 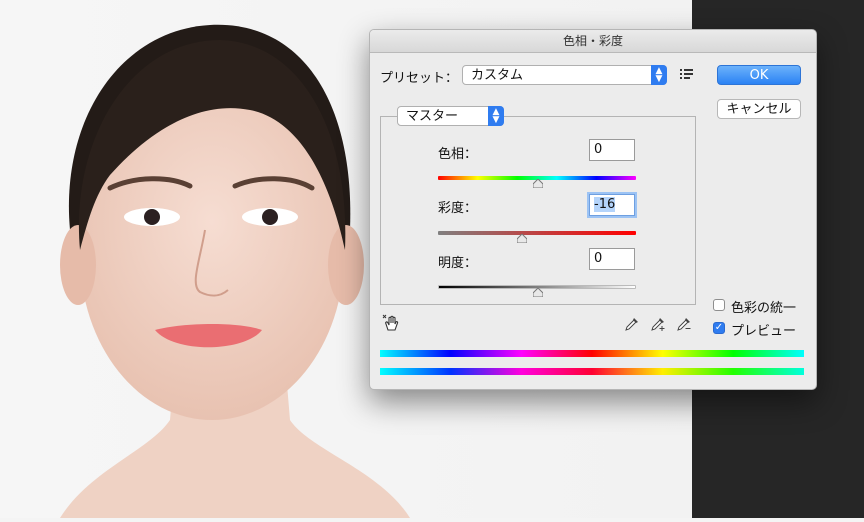 I want to click on targeted-adjustment-hand-icon, so click(x=392, y=323).